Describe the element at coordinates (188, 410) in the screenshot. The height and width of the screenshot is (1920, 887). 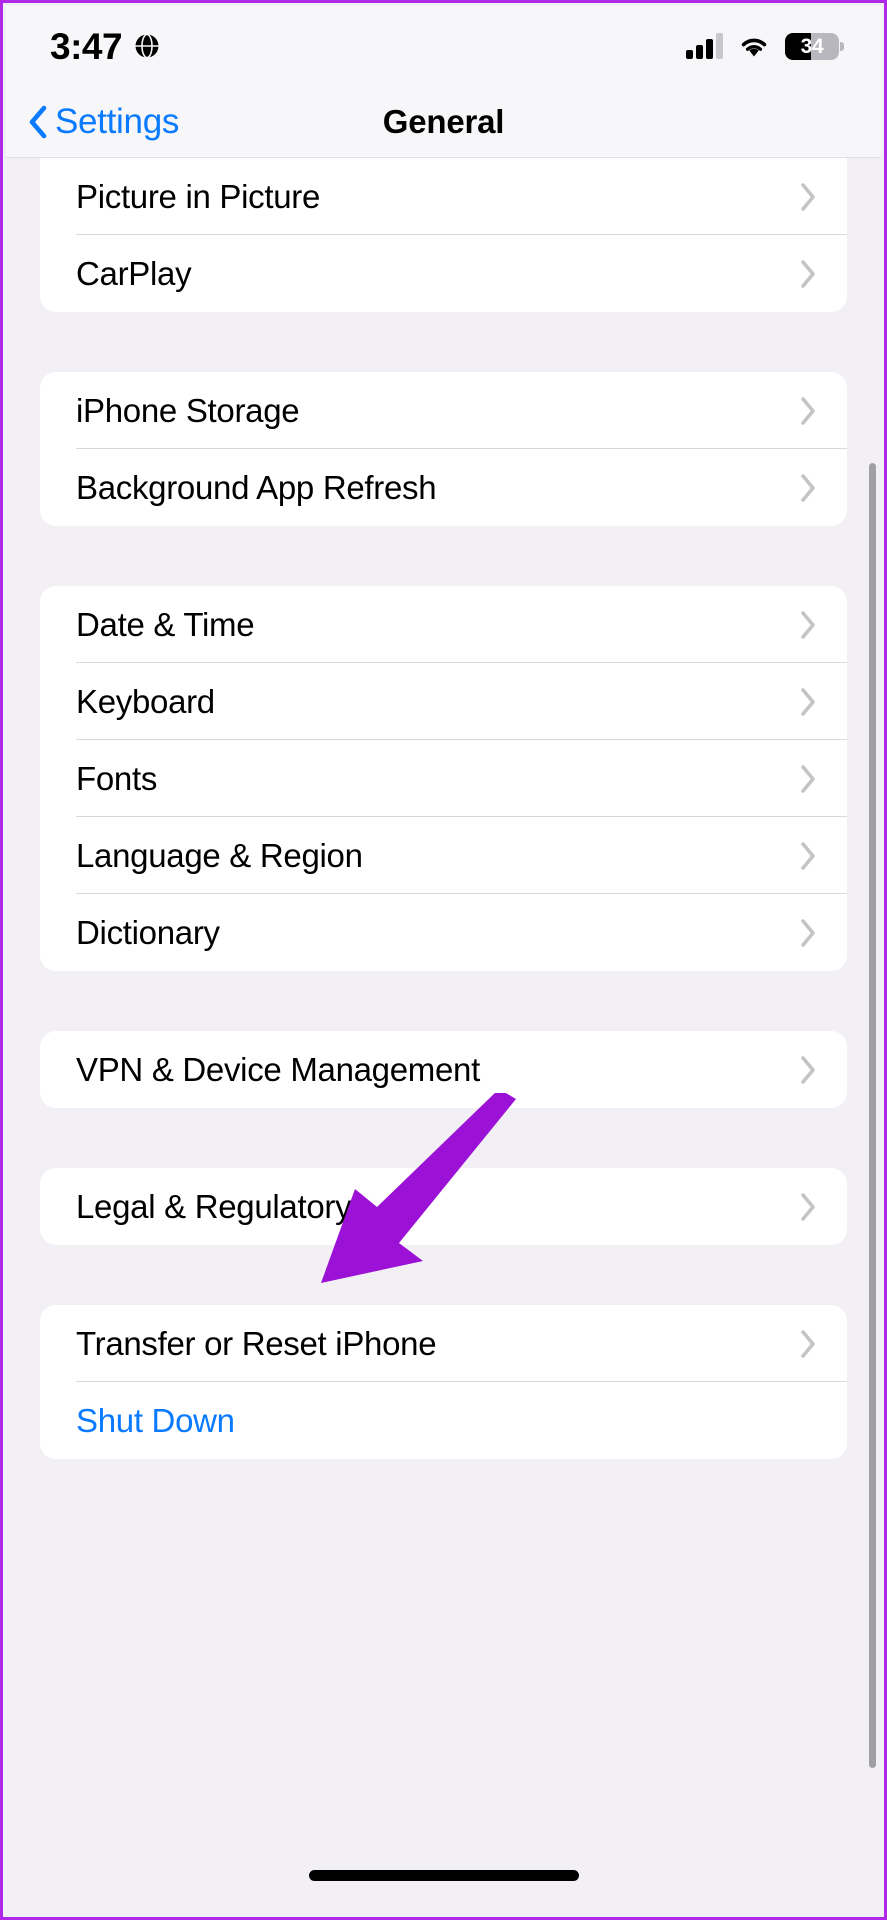
I see `settings-row-label: iPhone Storage` at that location.